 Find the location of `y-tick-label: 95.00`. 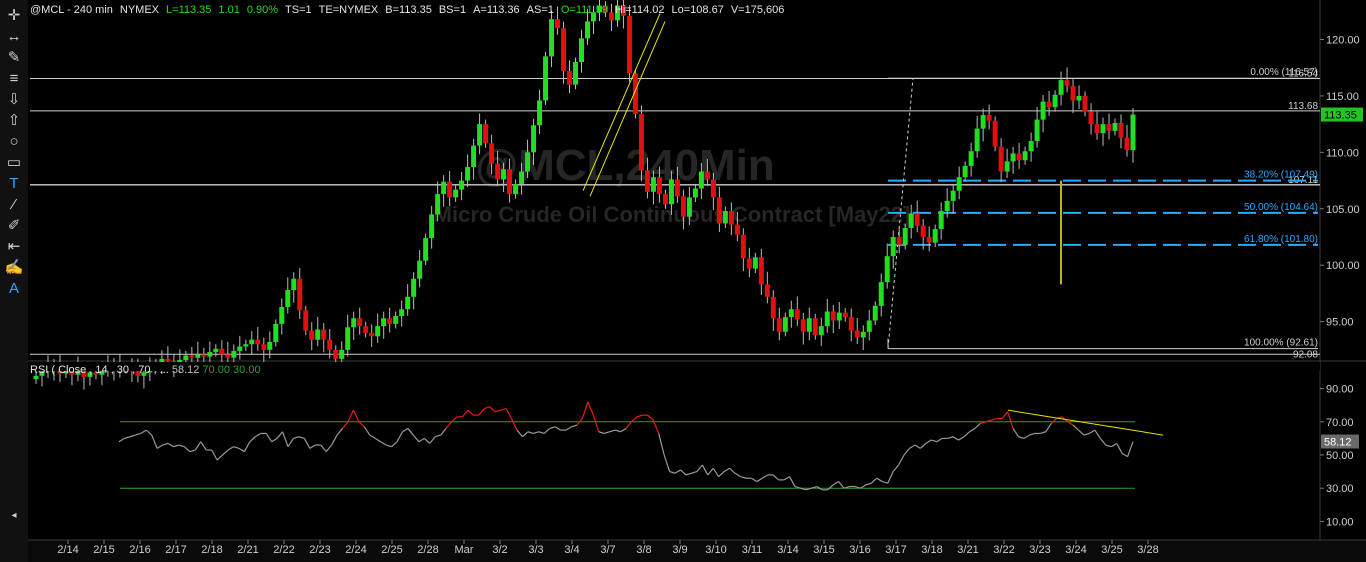

y-tick-label: 95.00 is located at coordinates (1340, 323).